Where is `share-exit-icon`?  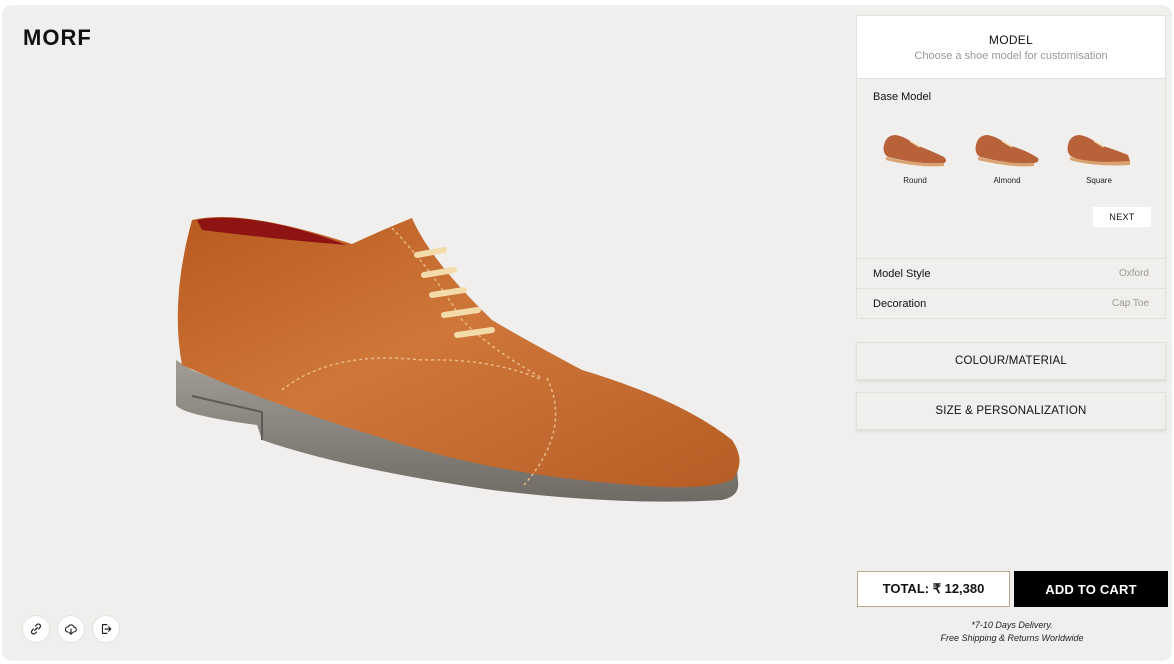
share-exit-icon is located at coordinates (106, 629).